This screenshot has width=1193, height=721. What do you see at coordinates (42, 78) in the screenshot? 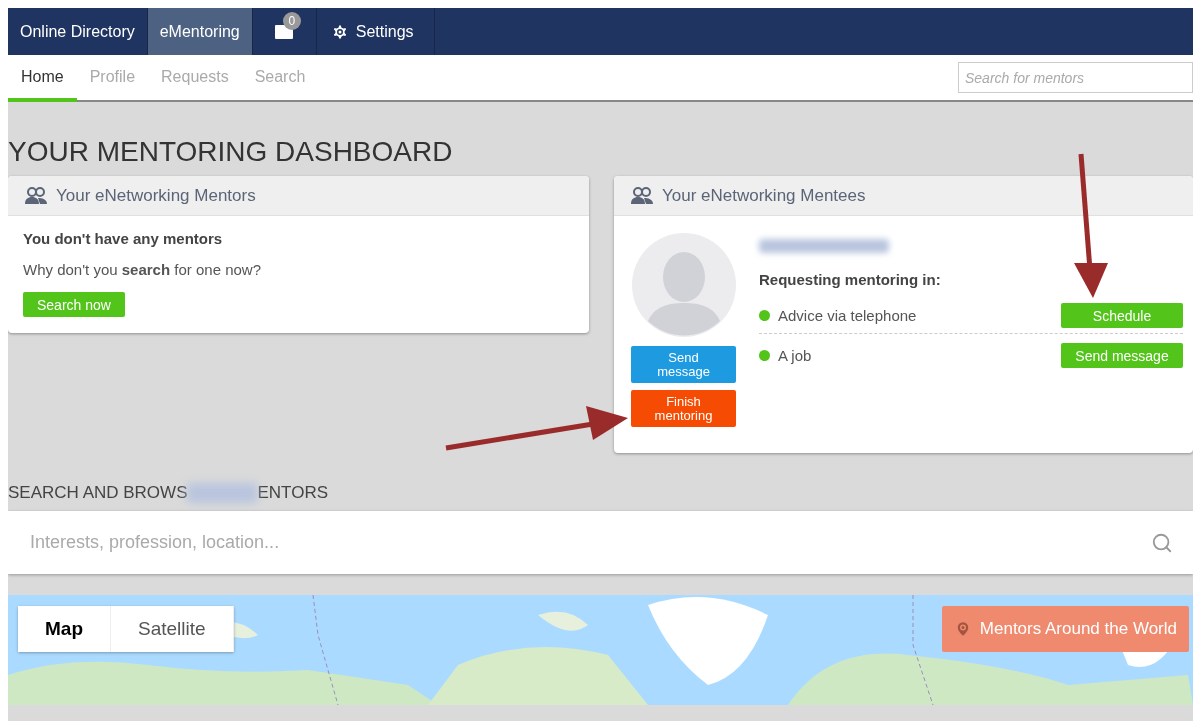
I see `tab: Home` at bounding box center [42, 78].